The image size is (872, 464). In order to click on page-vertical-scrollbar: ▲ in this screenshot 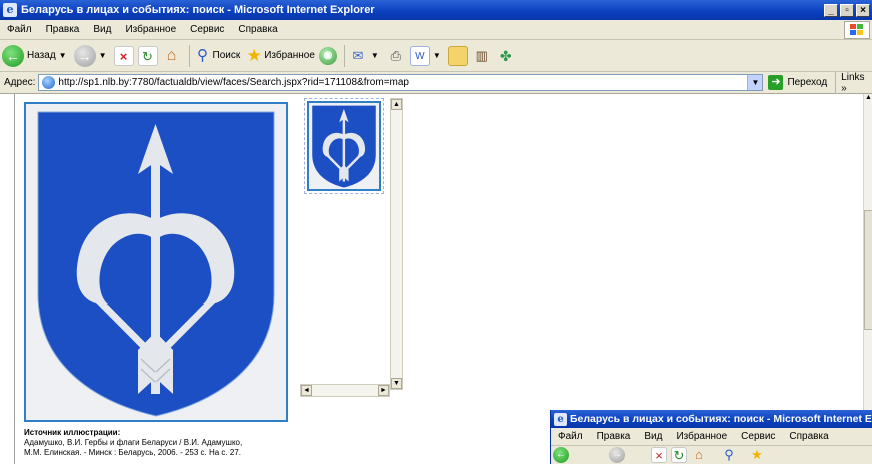, I will do `click(867, 279)`.